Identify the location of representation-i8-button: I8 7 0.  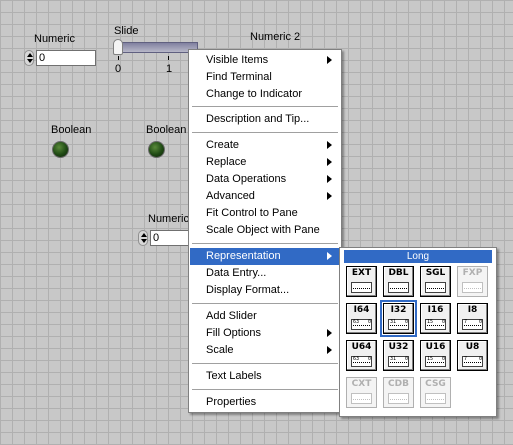
(472, 318).